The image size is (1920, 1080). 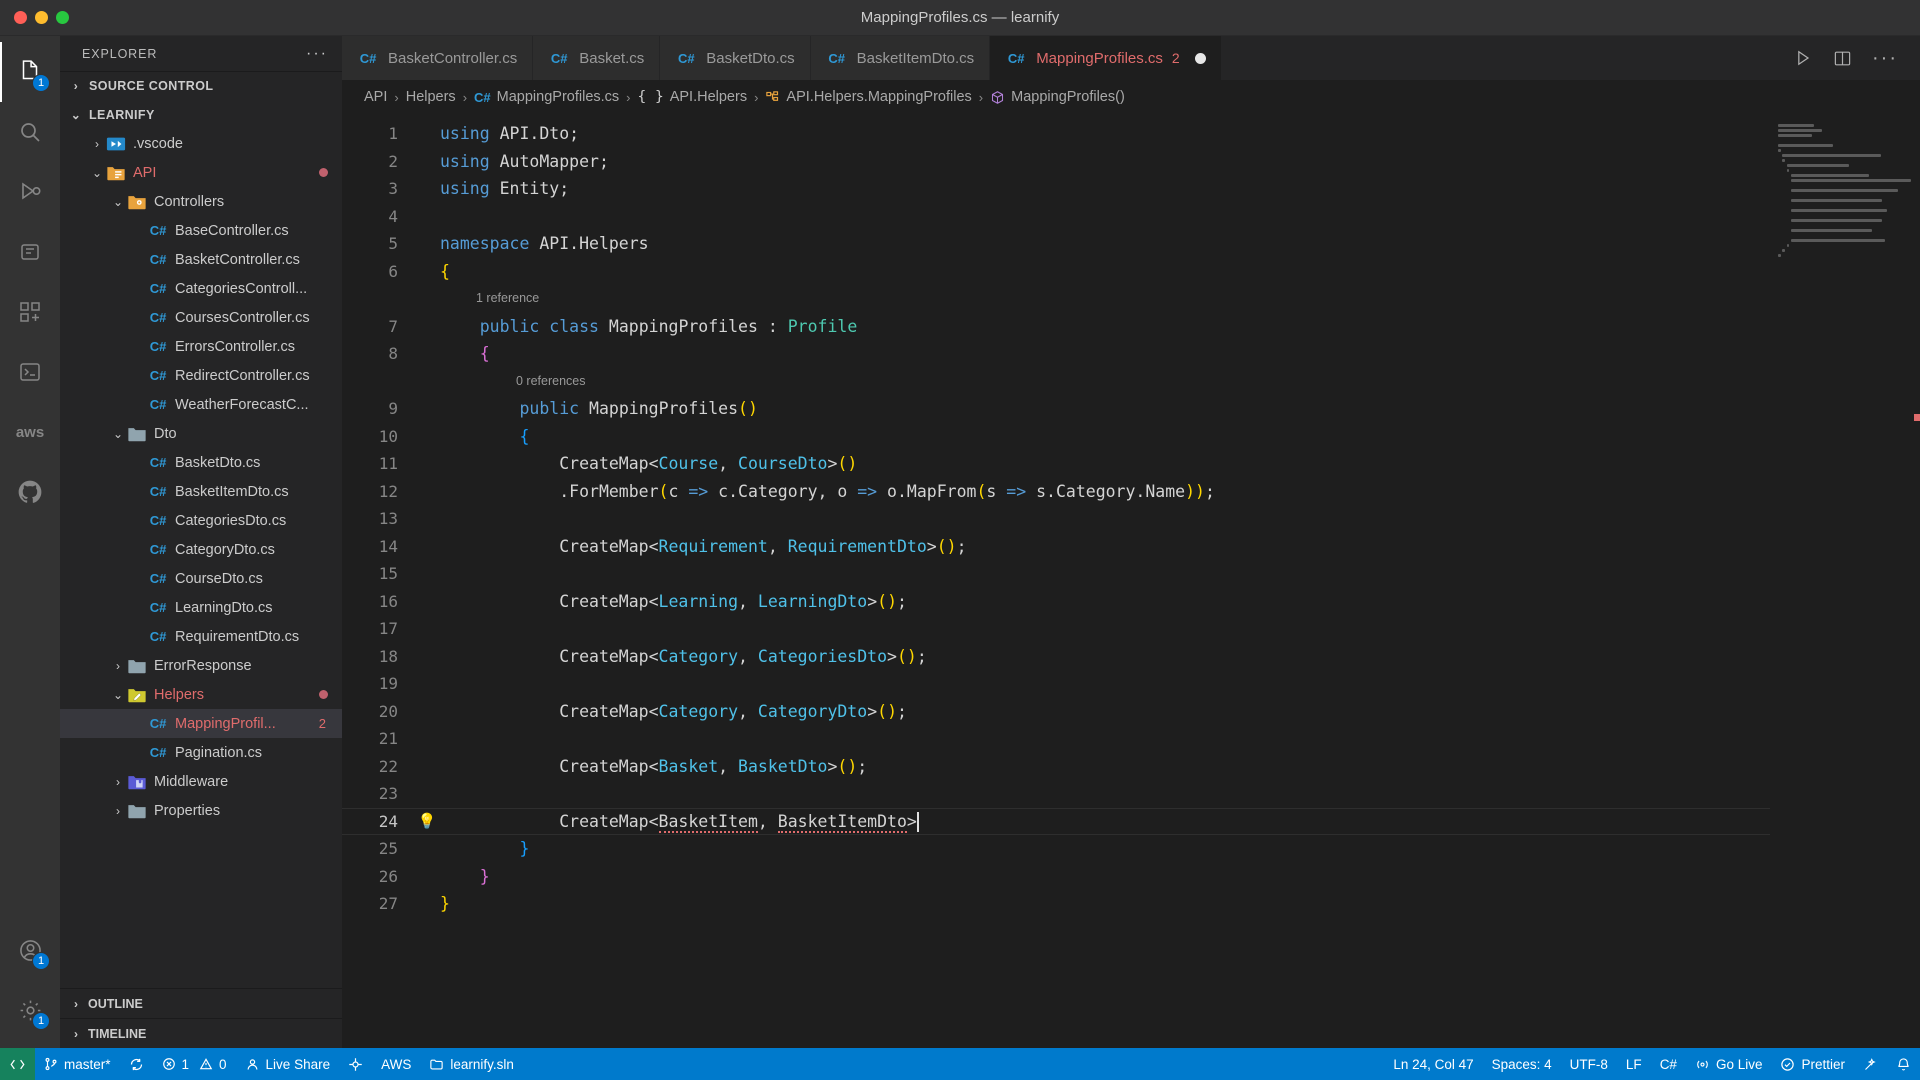 I want to click on code-line: 19, so click(x=1056, y=684).